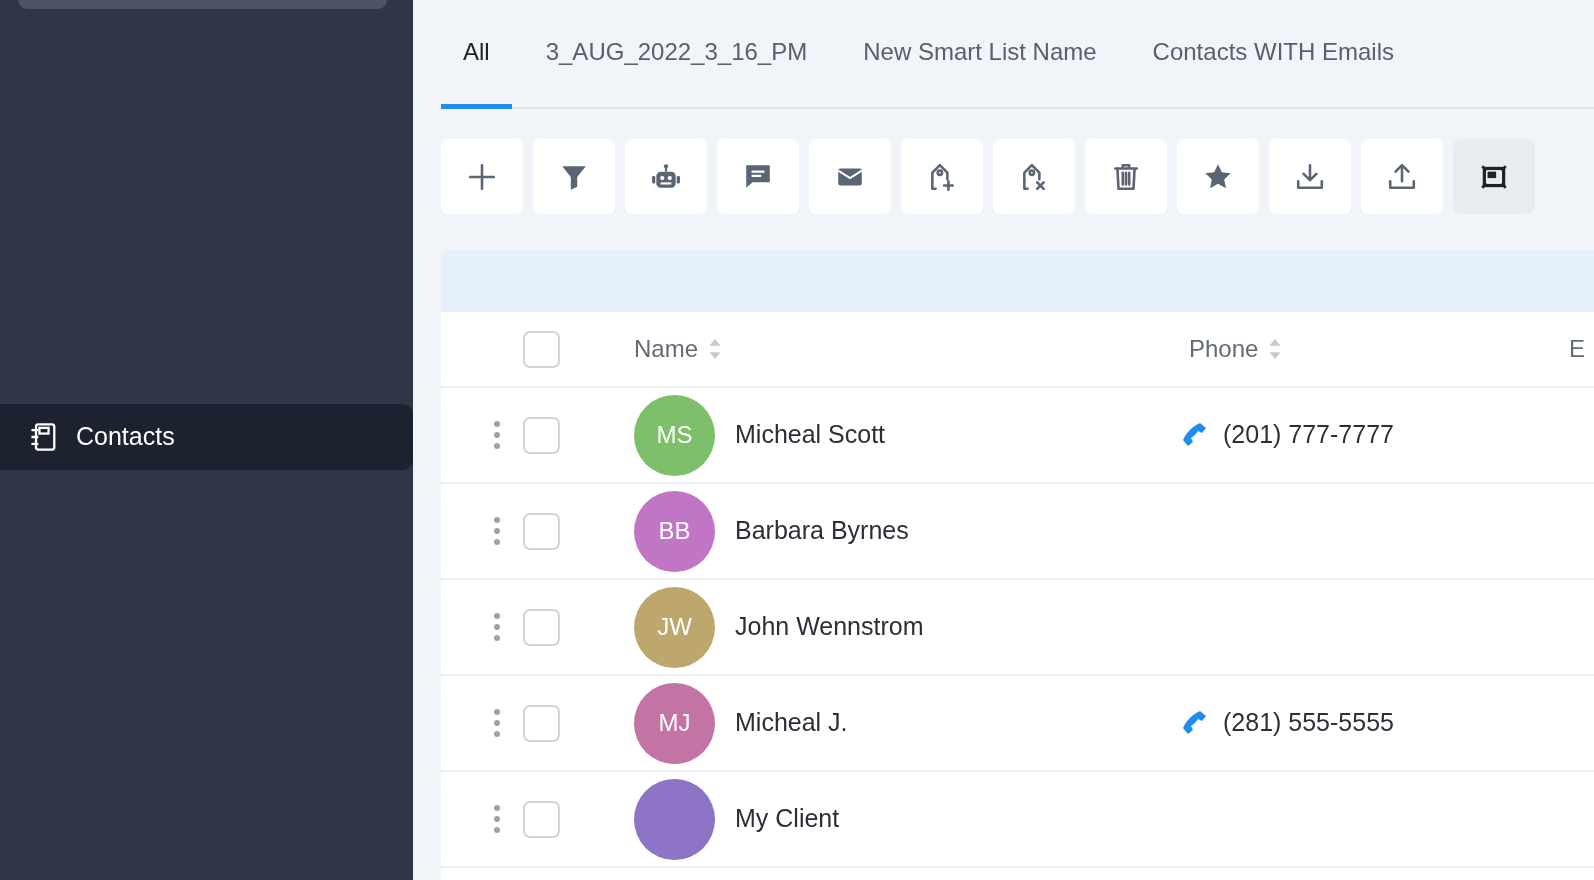 The width and height of the screenshot is (1594, 880). What do you see at coordinates (666, 349) in the screenshot?
I see `column-header: Name` at bounding box center [666, 349].